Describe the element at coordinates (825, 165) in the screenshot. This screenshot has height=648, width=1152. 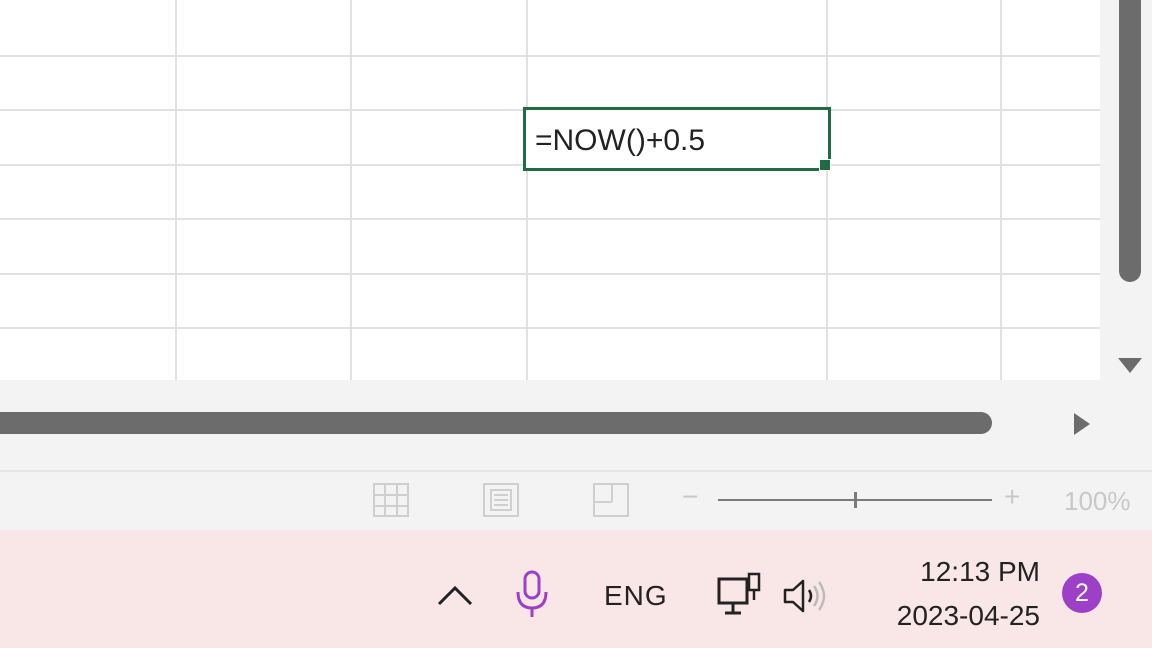
I see `fill-handle` at that location.